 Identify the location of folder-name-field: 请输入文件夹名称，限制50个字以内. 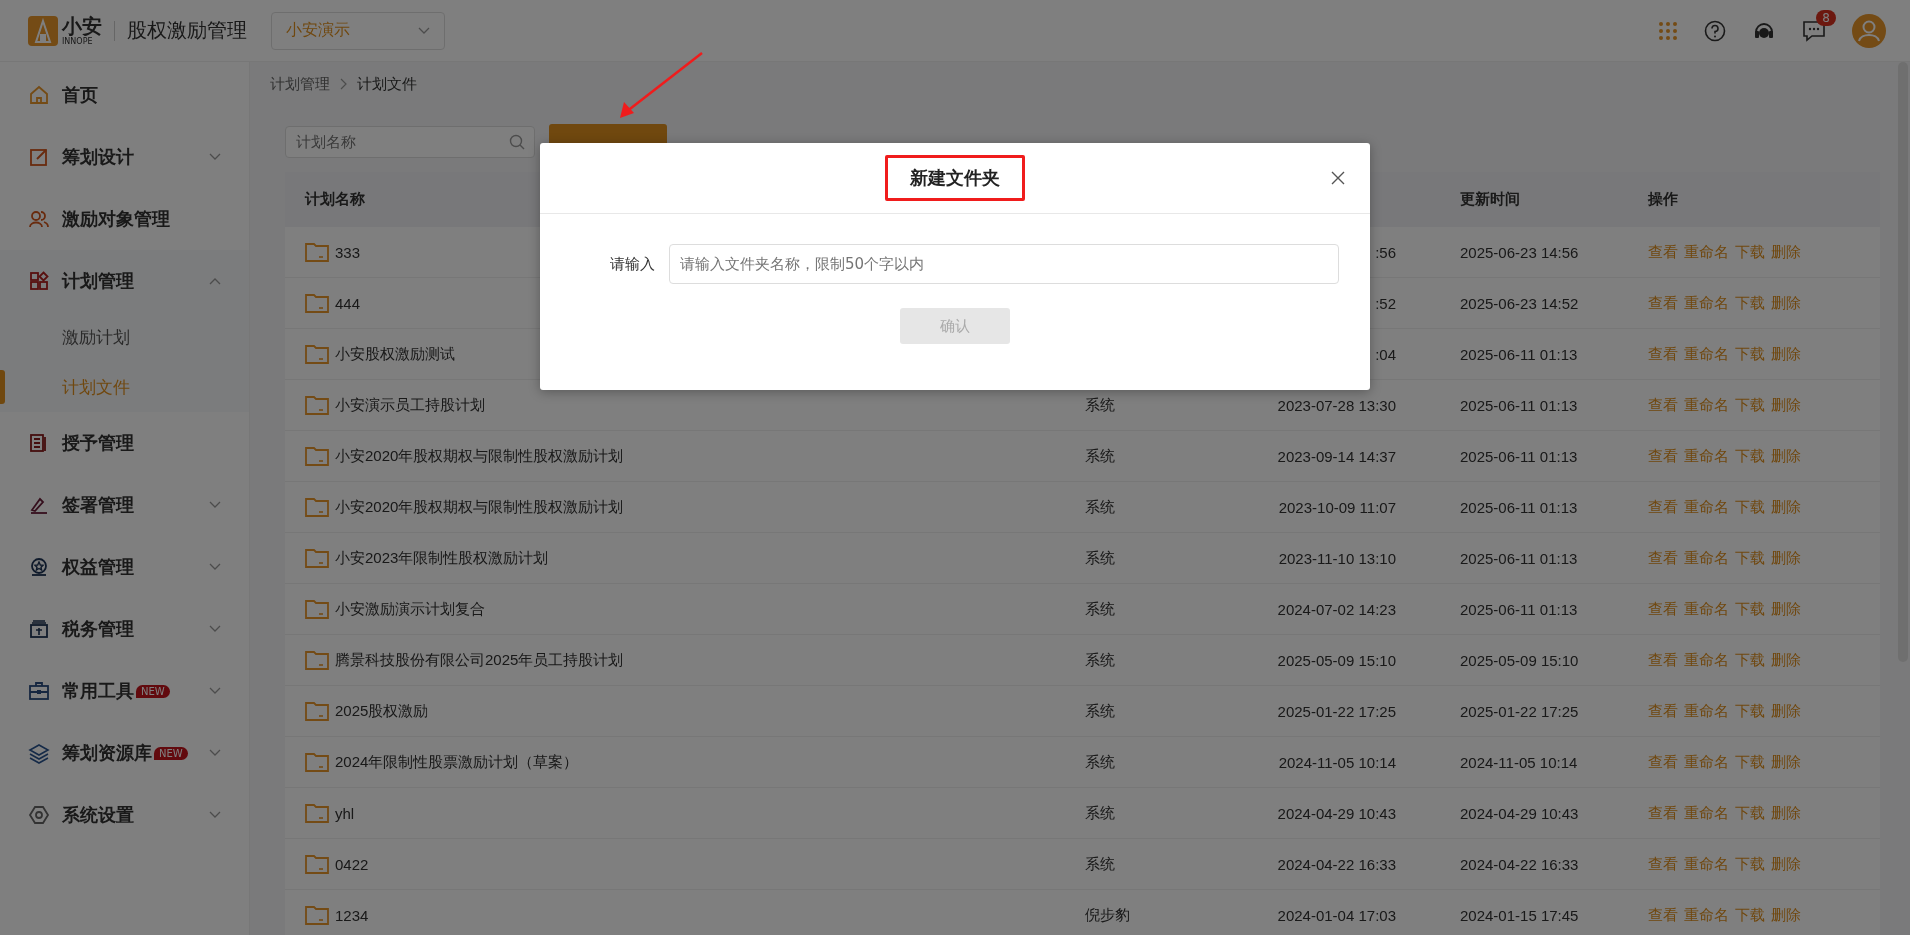
(1004, 264).